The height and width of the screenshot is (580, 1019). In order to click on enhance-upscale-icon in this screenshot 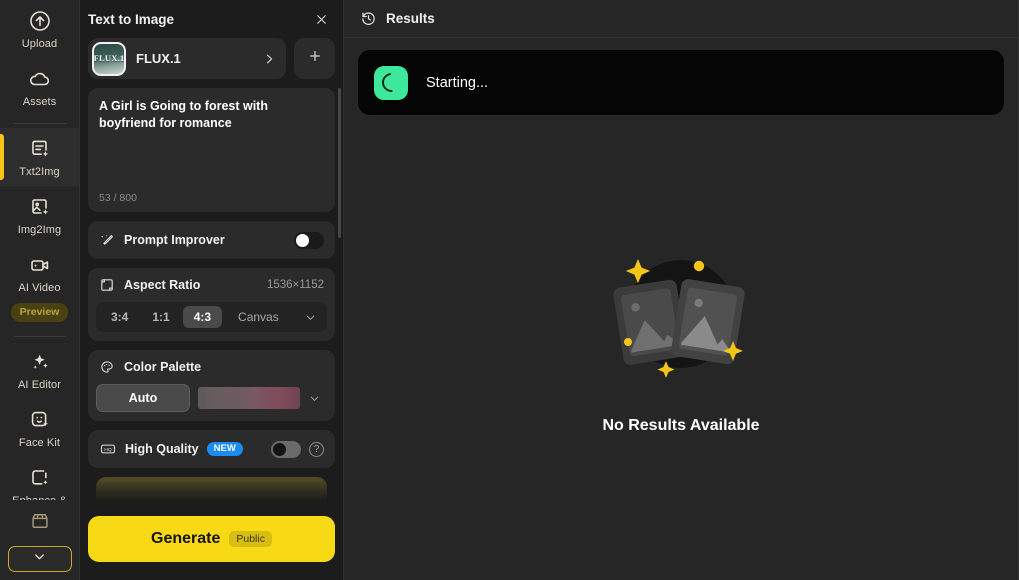, I will do `click(40, 478)`.